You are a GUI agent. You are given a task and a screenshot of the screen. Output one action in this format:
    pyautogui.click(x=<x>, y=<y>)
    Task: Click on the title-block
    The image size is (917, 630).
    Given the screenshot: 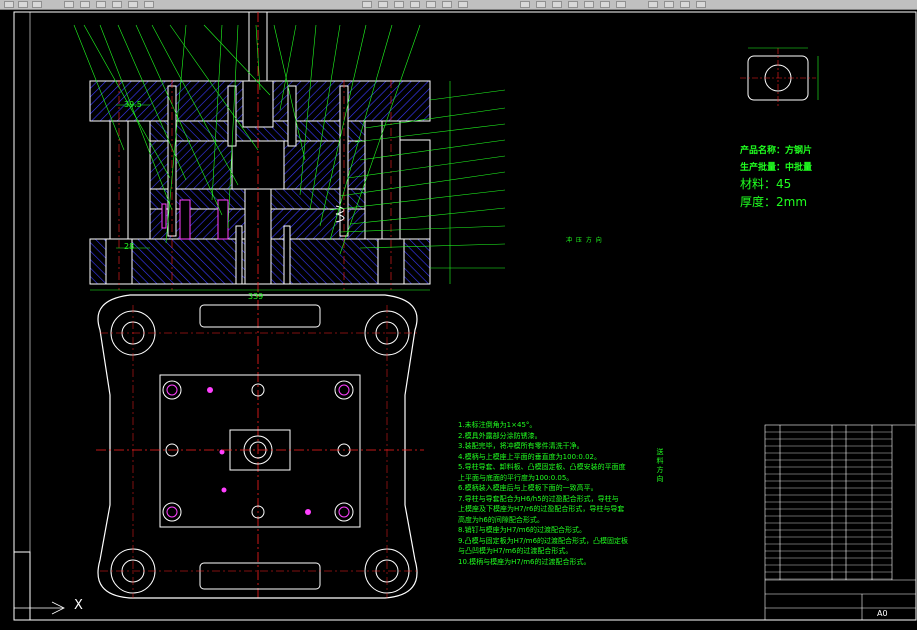 What is the action you would take?
    pyautogui.click(x=840, y=522)
    